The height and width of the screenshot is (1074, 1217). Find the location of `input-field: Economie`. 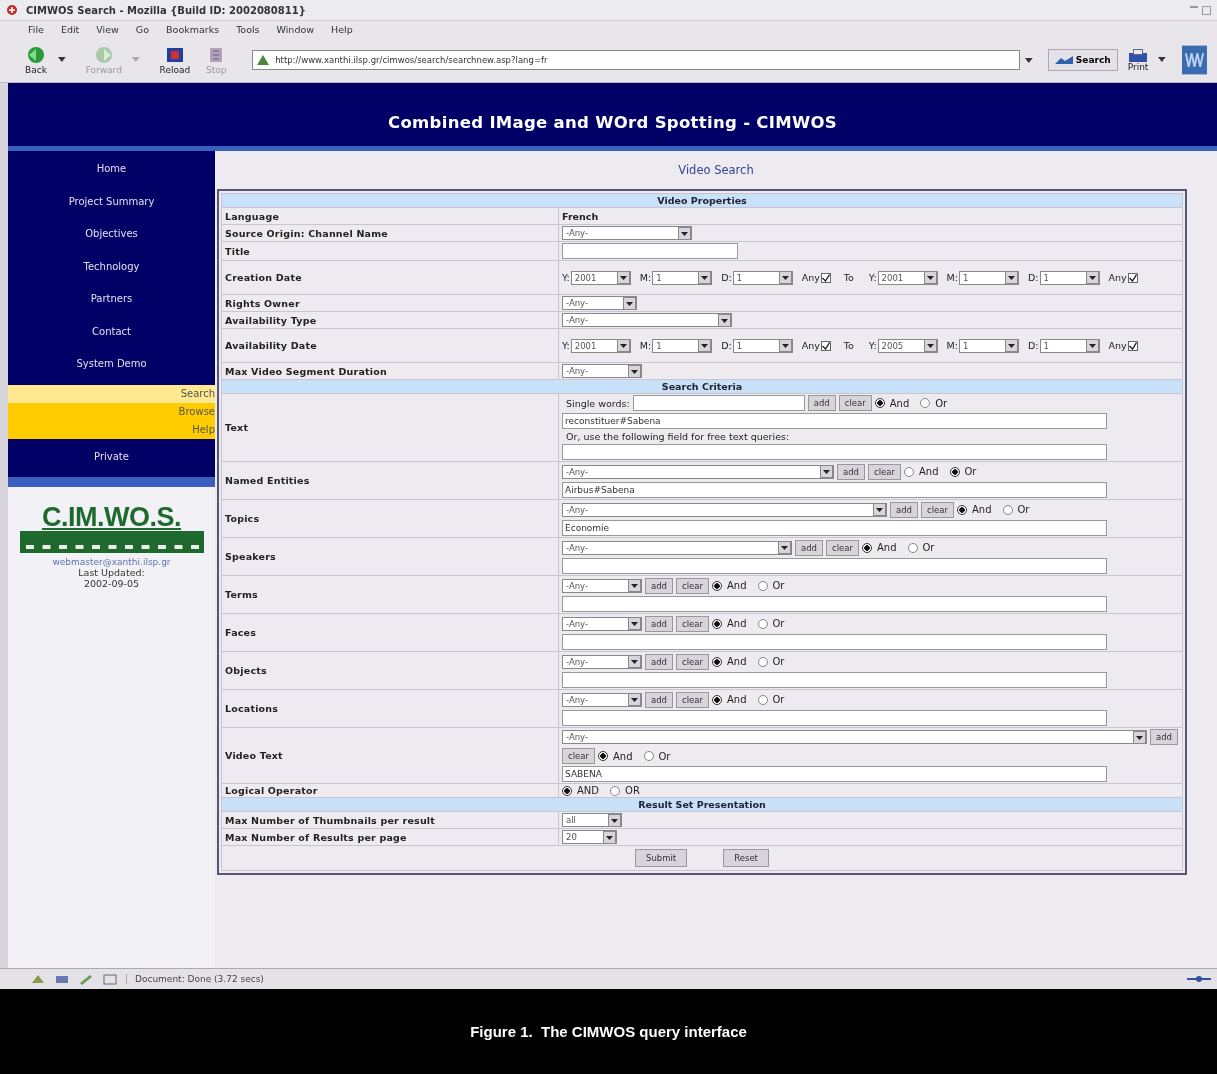

input-field: Economie is located at coordinates (834, 527).